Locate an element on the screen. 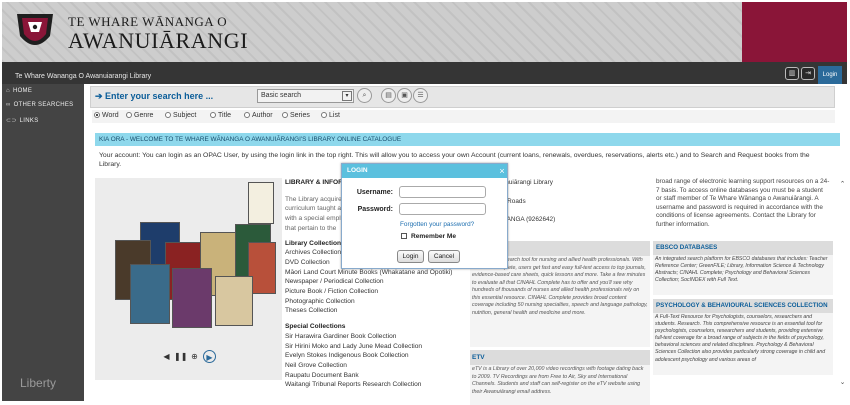  forgot-password-link: Forgotten your password? is located at coordinates (437, 224).